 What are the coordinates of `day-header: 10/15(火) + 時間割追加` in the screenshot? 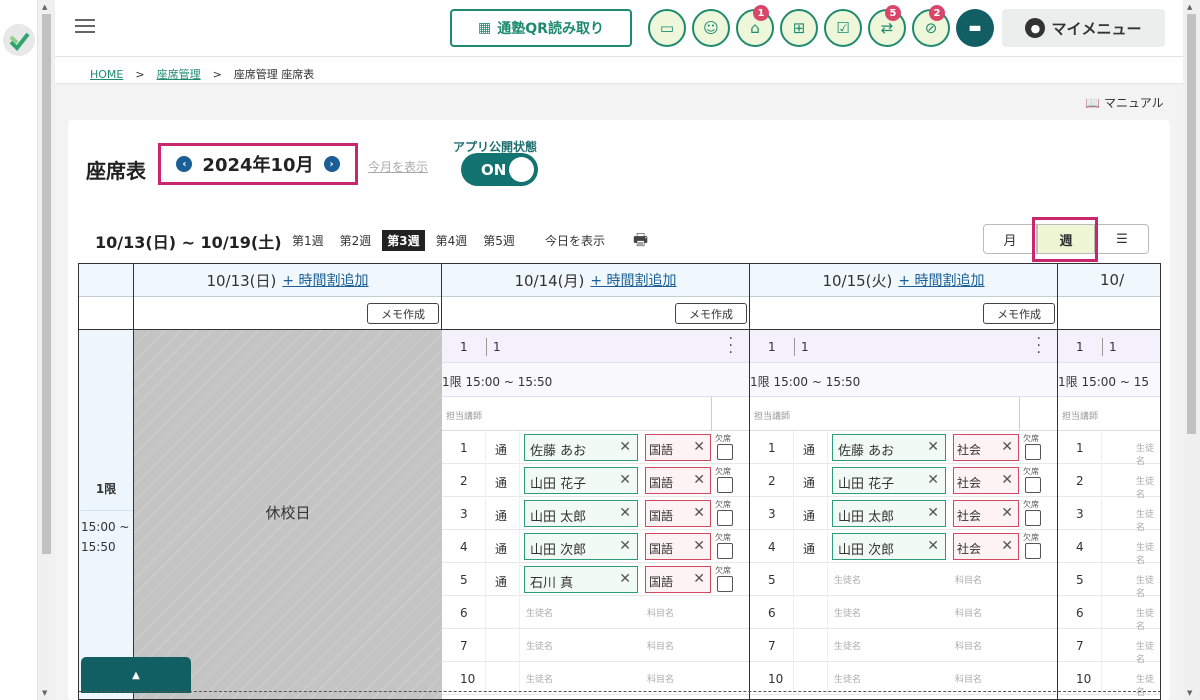 It's located at (903, 280).